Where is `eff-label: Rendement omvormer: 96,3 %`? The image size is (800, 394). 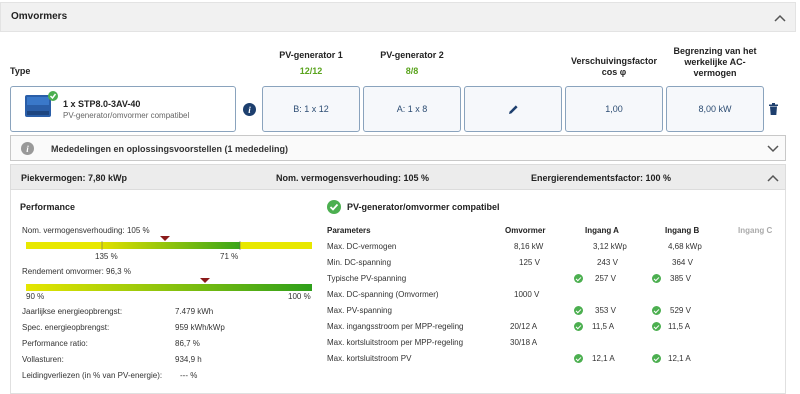 eff-label: Rendement omvormer: 96,3 % is located at coordinates (76, 271).